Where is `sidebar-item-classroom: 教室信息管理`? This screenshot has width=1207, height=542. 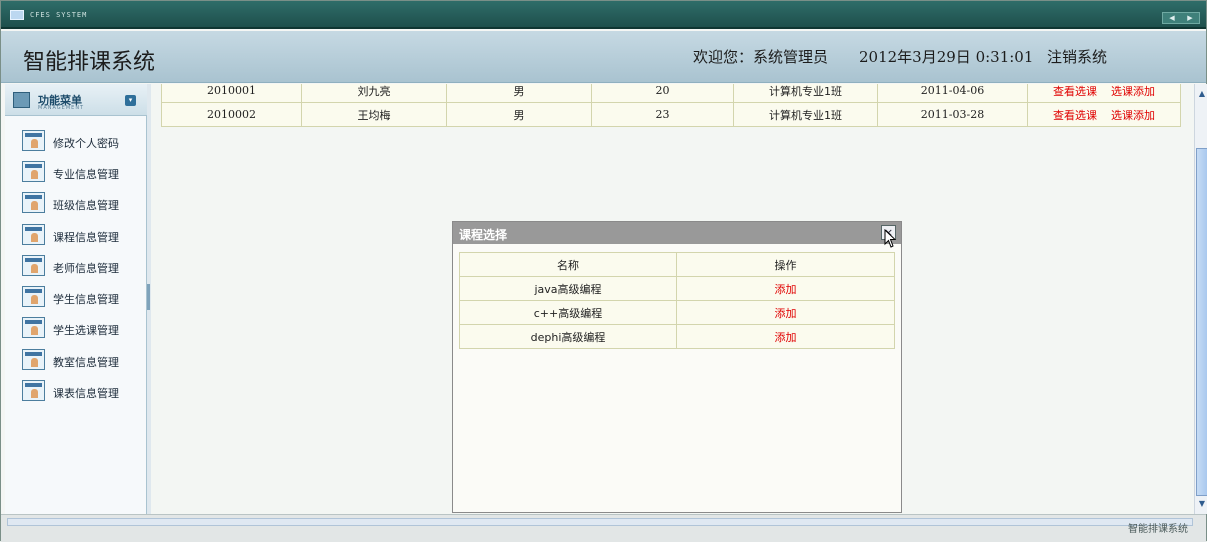 sidebar-item-classroom: 教室信息管理 is located at coordinates (84, 361).